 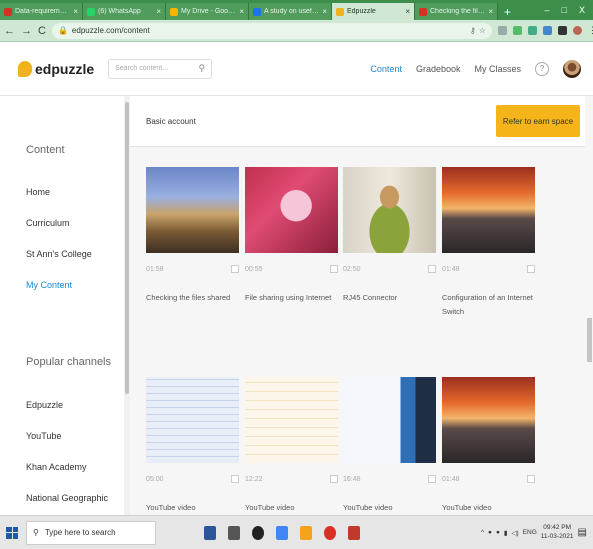 I want to click on forward-arrow-icon: →, so click(x=26, y=31).